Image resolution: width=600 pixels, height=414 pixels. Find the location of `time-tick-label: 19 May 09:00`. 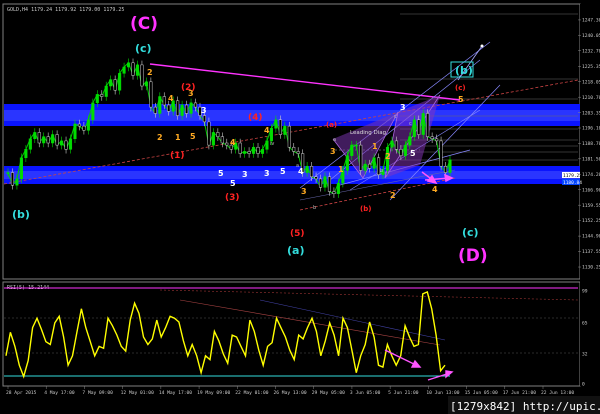

time-tick-label: 19 May 09:00 is located at coordinates (213, 393).